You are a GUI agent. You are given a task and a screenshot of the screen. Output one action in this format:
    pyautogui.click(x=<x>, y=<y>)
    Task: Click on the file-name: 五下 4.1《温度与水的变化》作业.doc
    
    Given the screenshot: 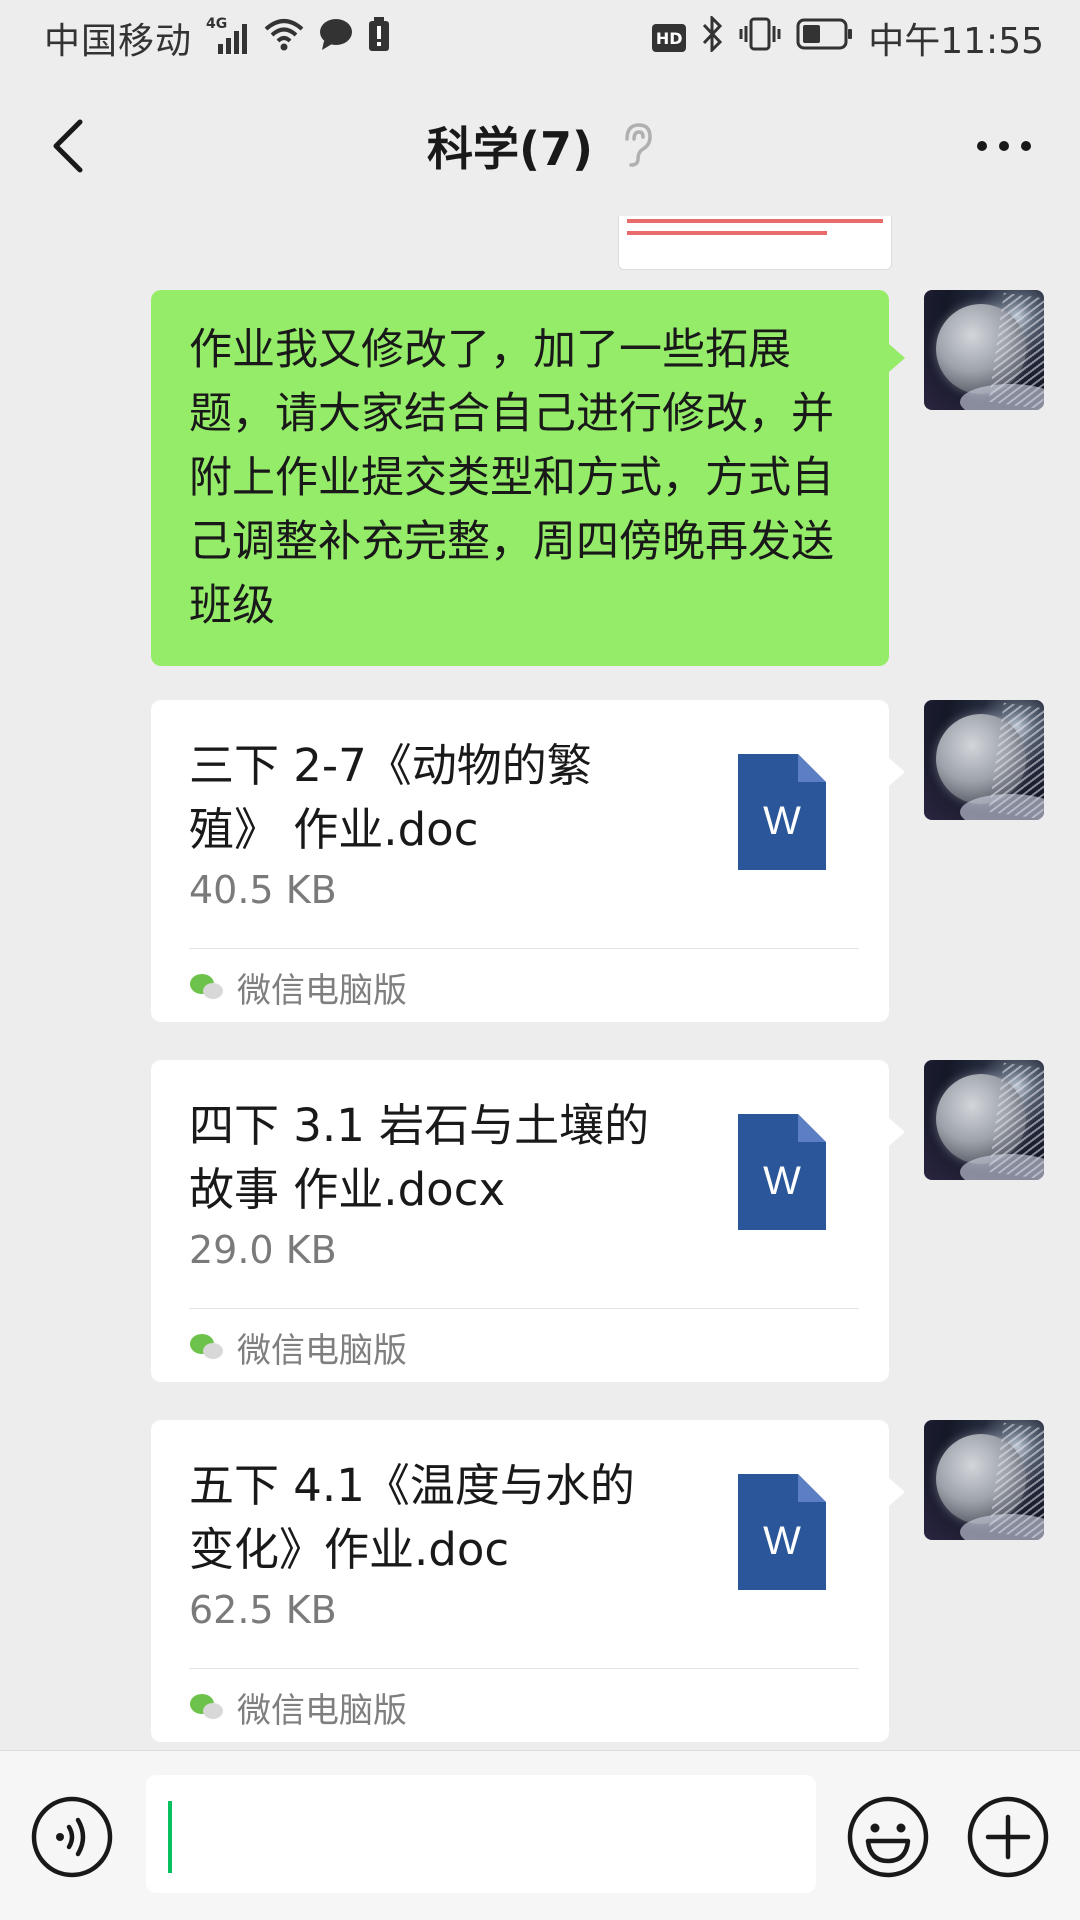 What is the action you would take?
    pyautogui.click(x=412, y=1517)
    